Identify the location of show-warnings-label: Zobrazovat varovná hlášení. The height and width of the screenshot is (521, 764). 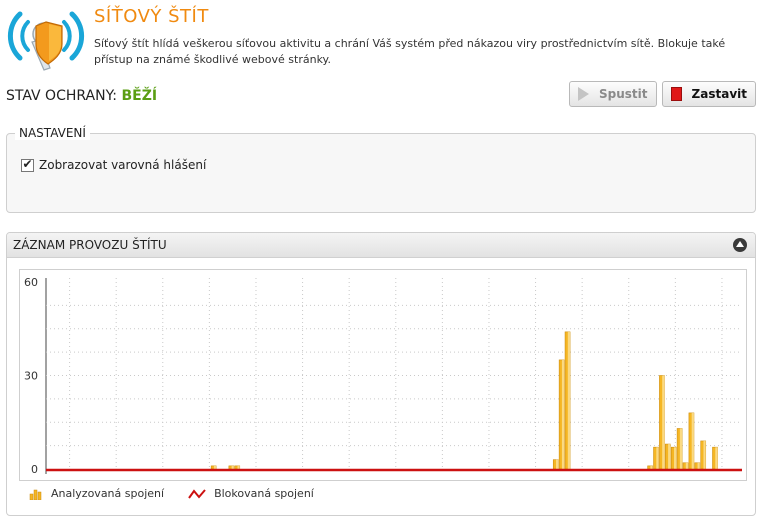
(123, 165).